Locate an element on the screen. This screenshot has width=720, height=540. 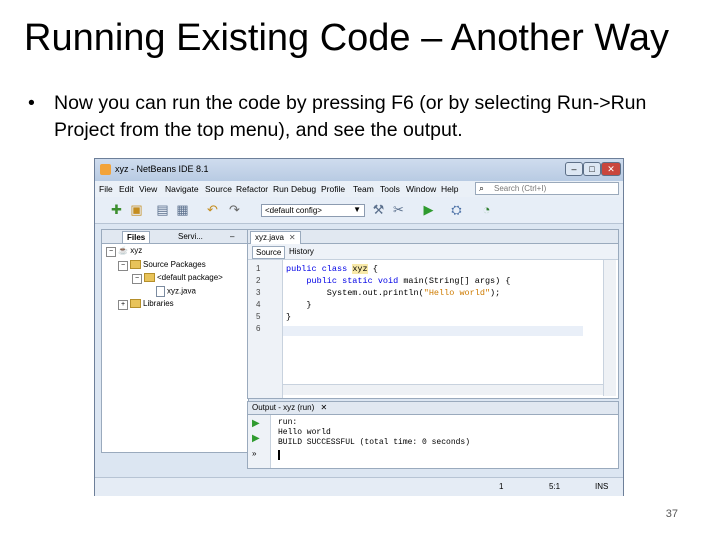
build-icon: ⚒ is located at coordinates (378, 209).